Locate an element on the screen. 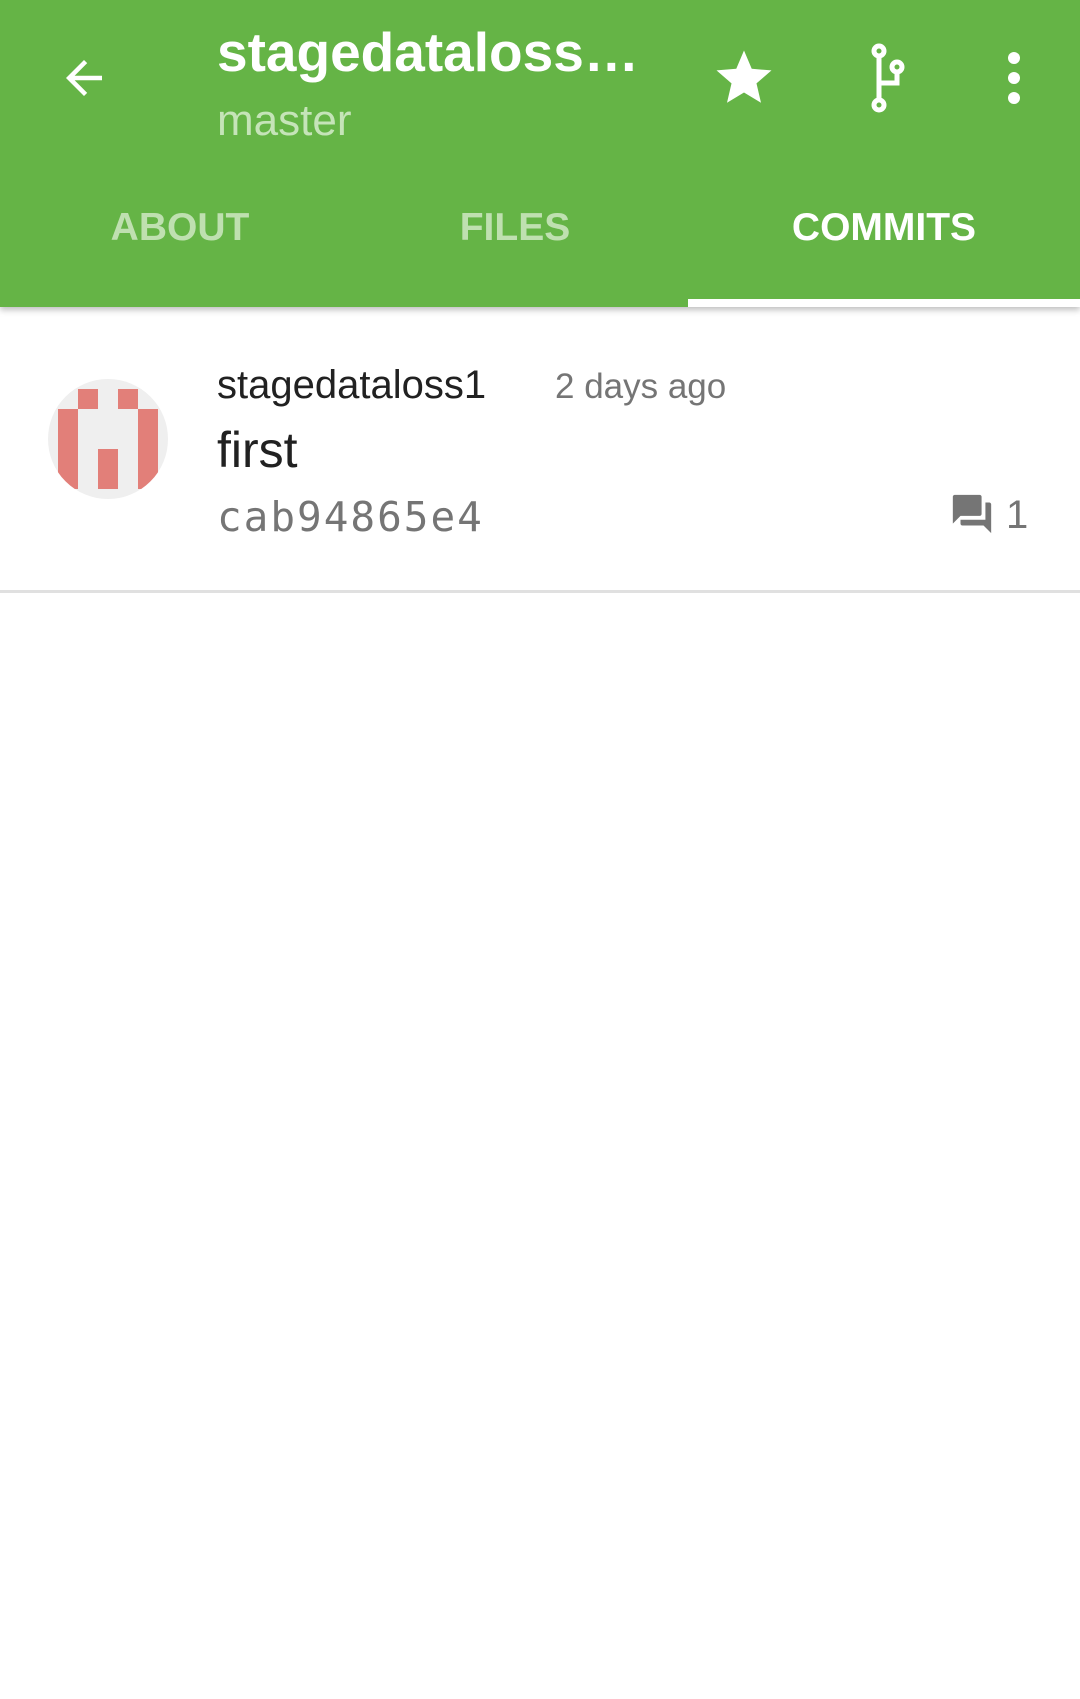 The image size is (1080, 1699). comment-icon is located at coordinates (972, 514).